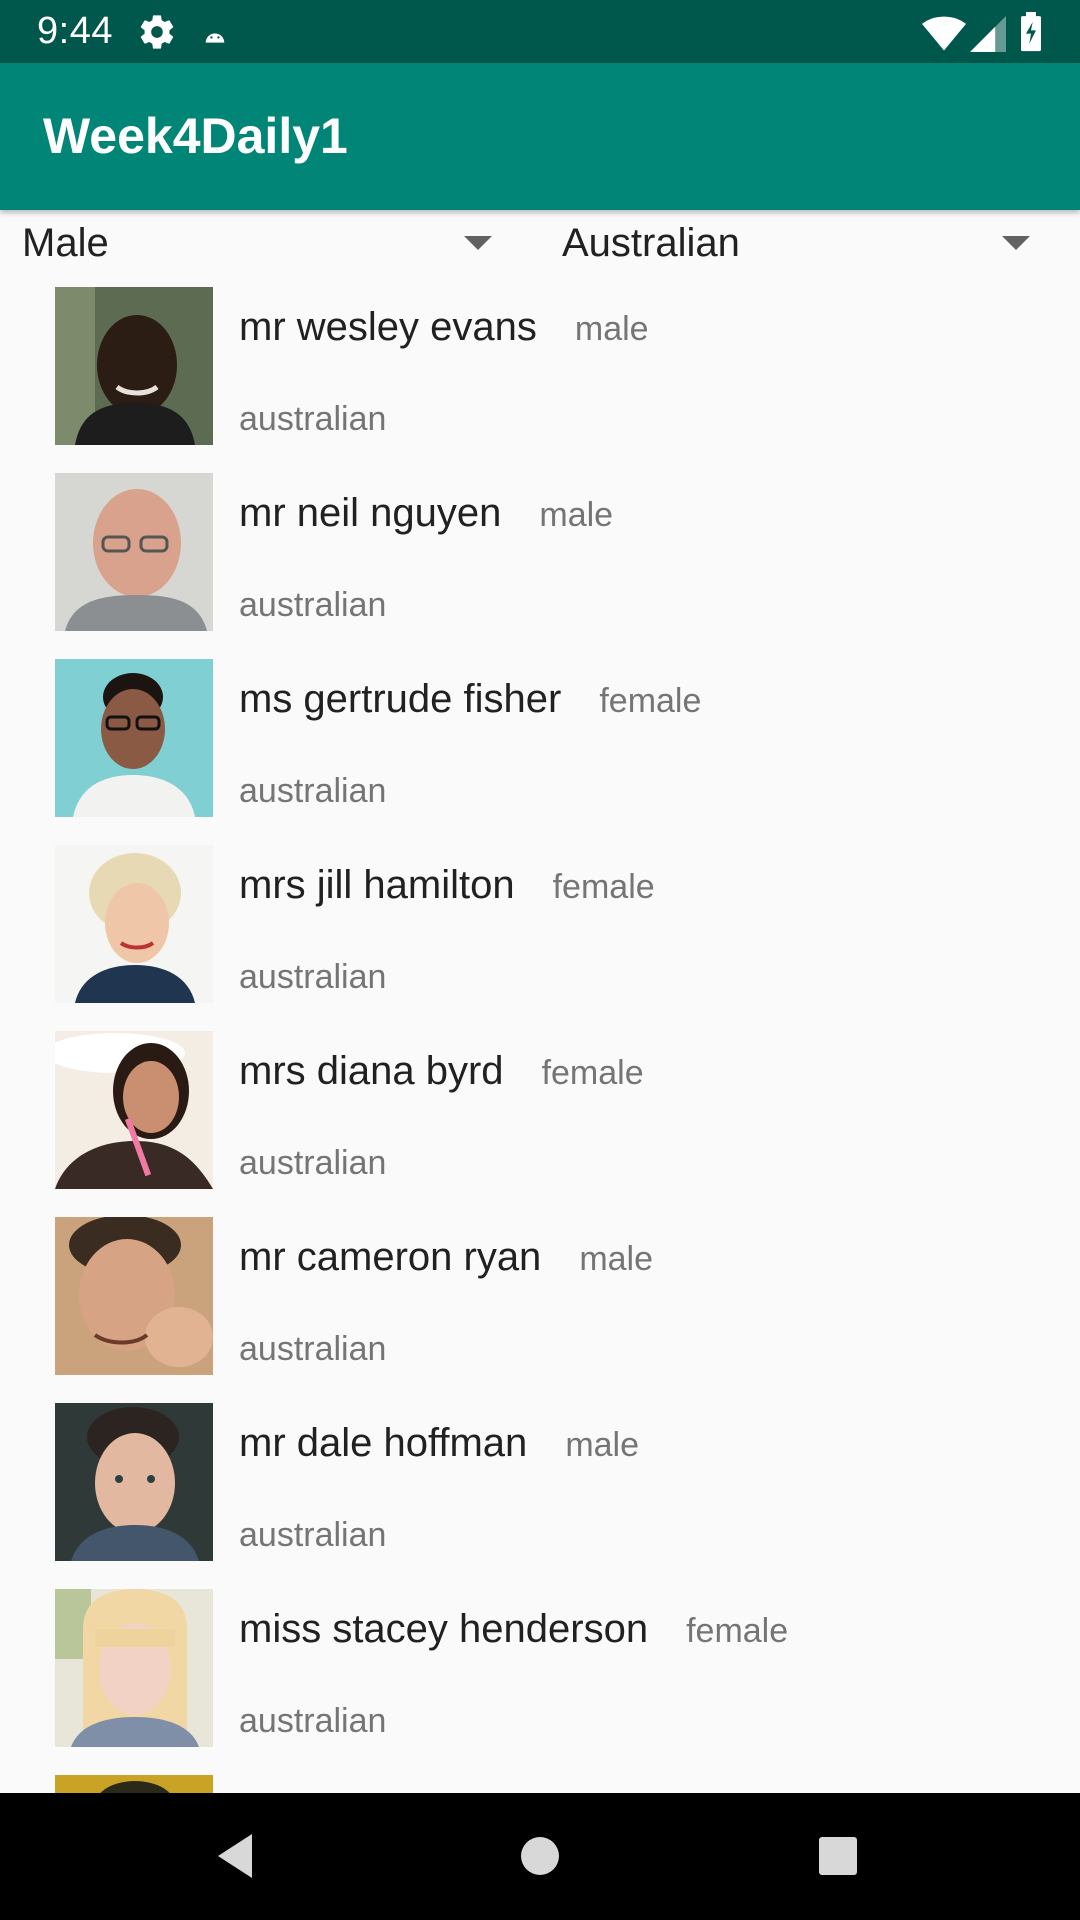  I want to click on person-name: ms gertrude fisher, so click(400, 699).